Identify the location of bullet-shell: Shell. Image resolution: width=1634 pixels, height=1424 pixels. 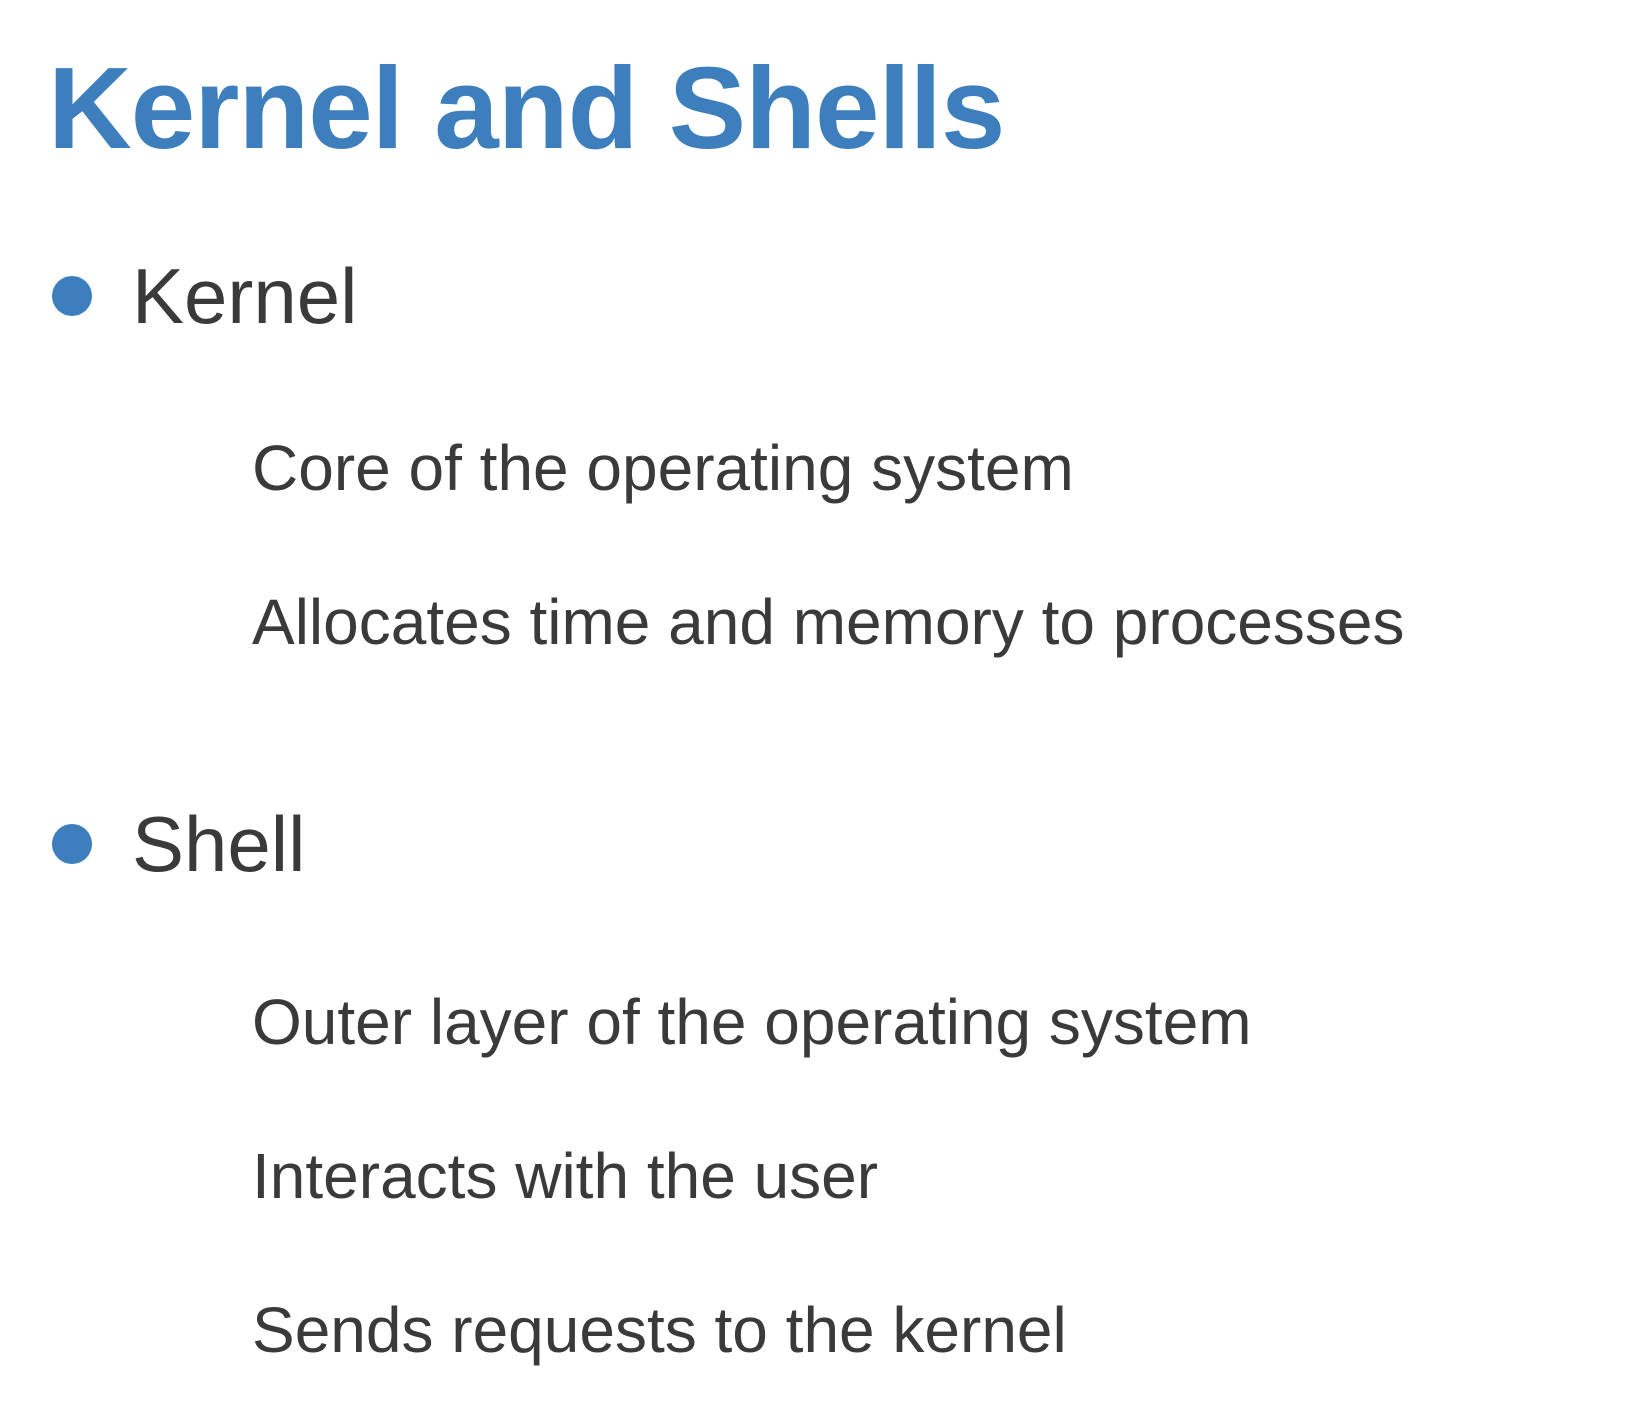
(178, 844).